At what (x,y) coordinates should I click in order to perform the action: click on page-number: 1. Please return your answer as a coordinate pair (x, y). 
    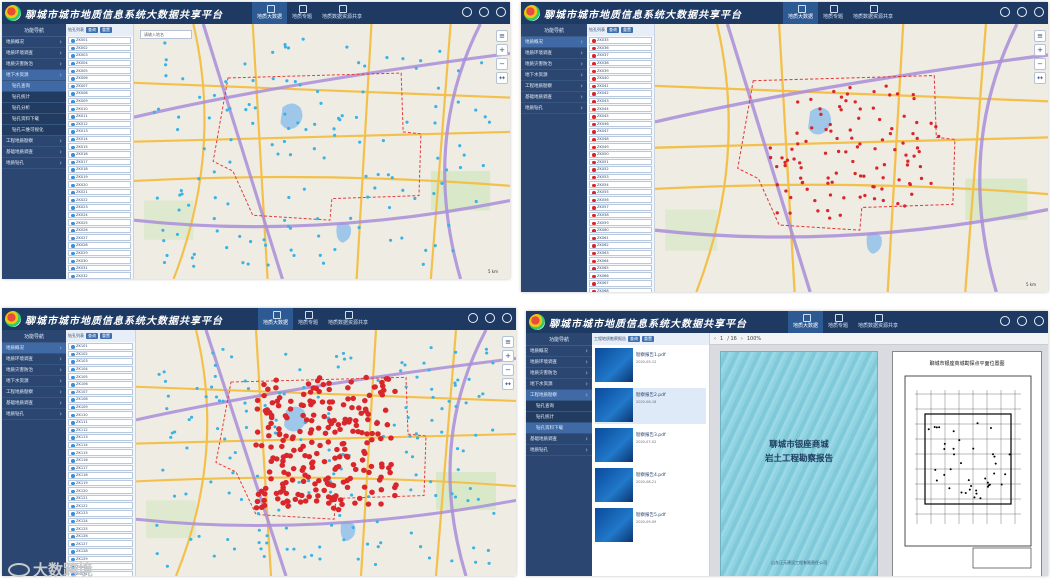
    Looking at the image, I should click on (721, 339).